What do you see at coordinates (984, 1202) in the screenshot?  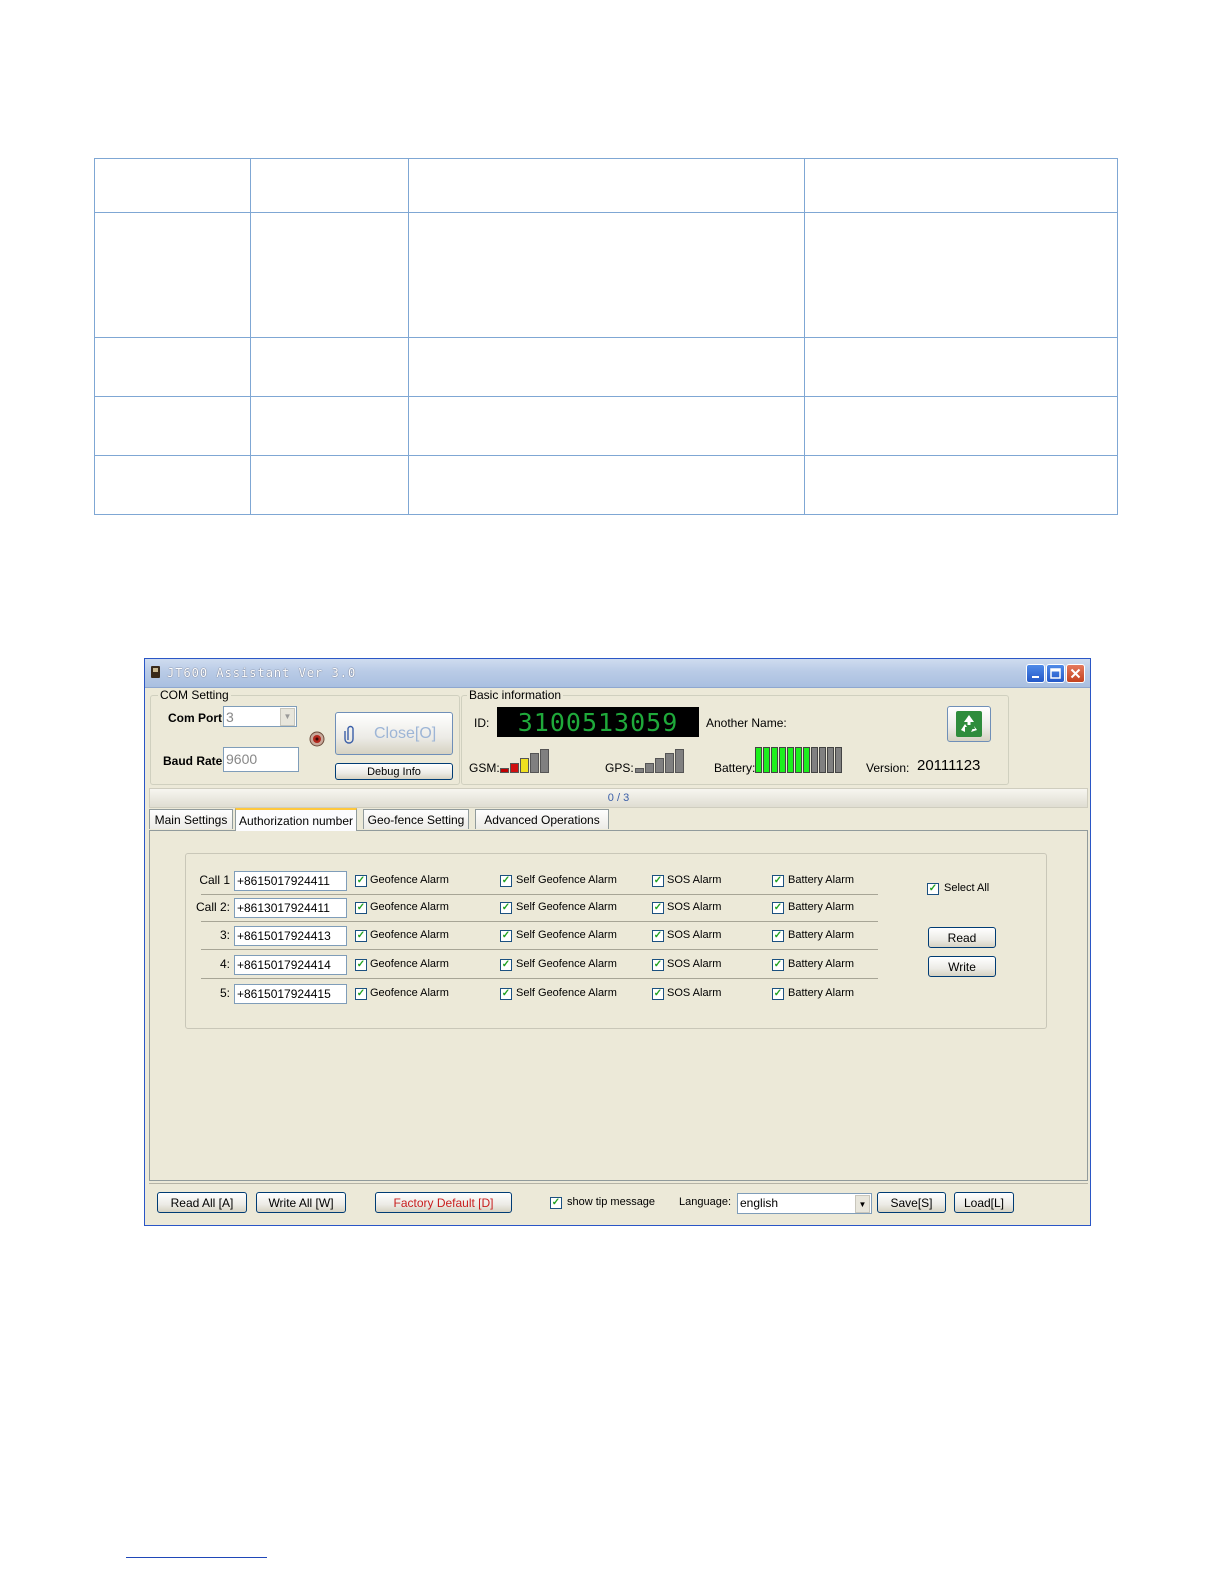 I see `load-button: Load[L]` at bounding box center [984, 1202].